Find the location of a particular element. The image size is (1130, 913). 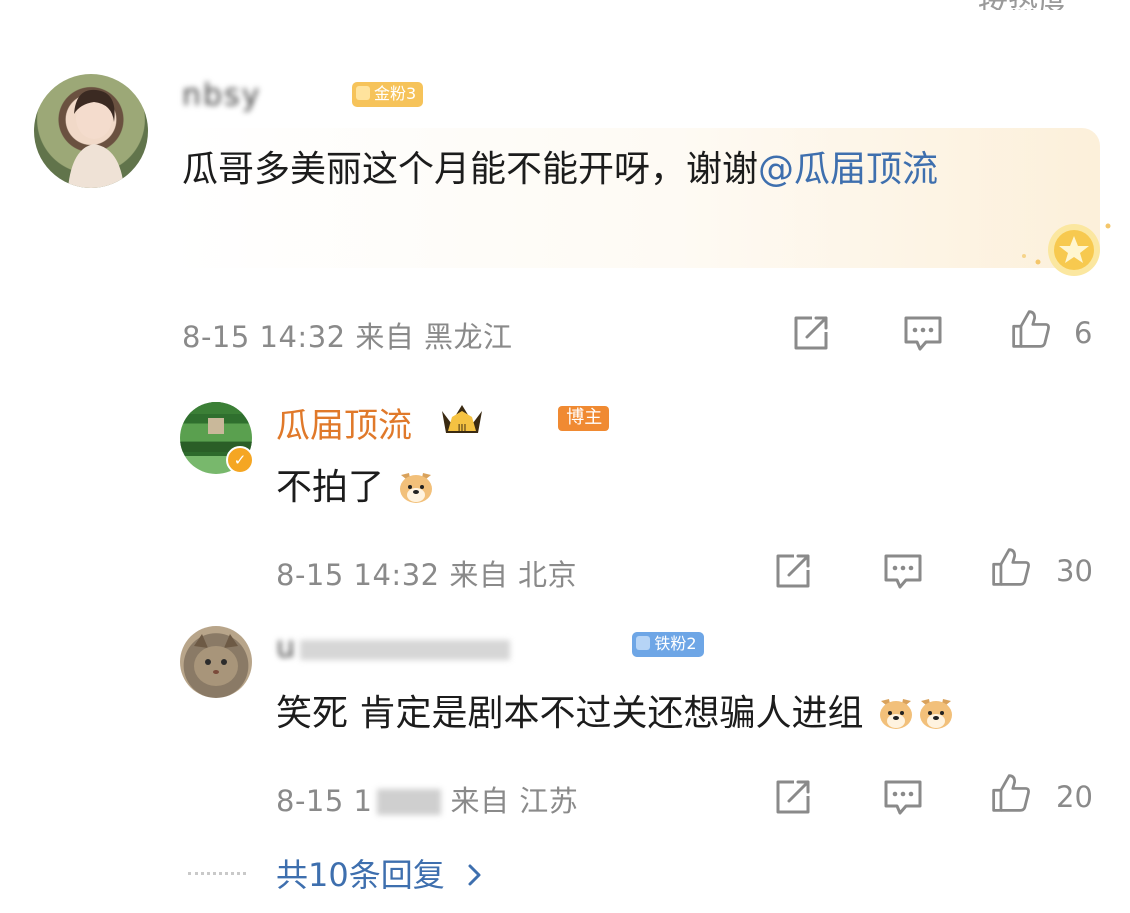

reply-text: 笑死 肯定是剧本不过关还想骗人进组 is located at coordinates (615, 714).